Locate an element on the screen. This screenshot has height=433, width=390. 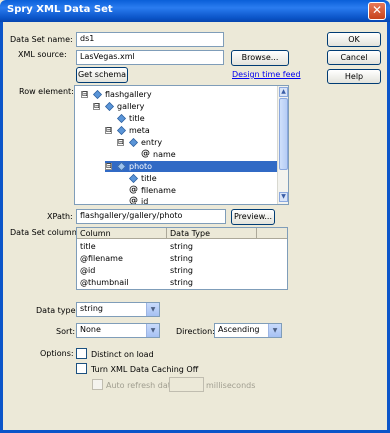
title-bar: Spry XML Data Set ✕ is located at coordinates (195, 11).